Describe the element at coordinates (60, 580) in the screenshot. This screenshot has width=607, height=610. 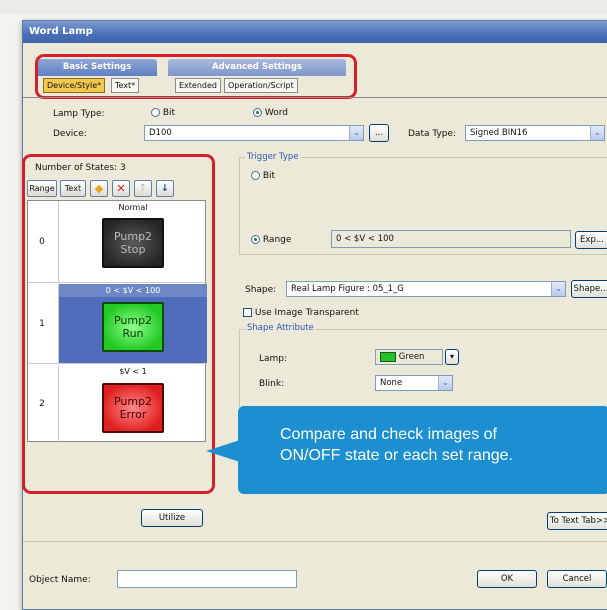
I see `object-name-label: Object Name:` at that location.